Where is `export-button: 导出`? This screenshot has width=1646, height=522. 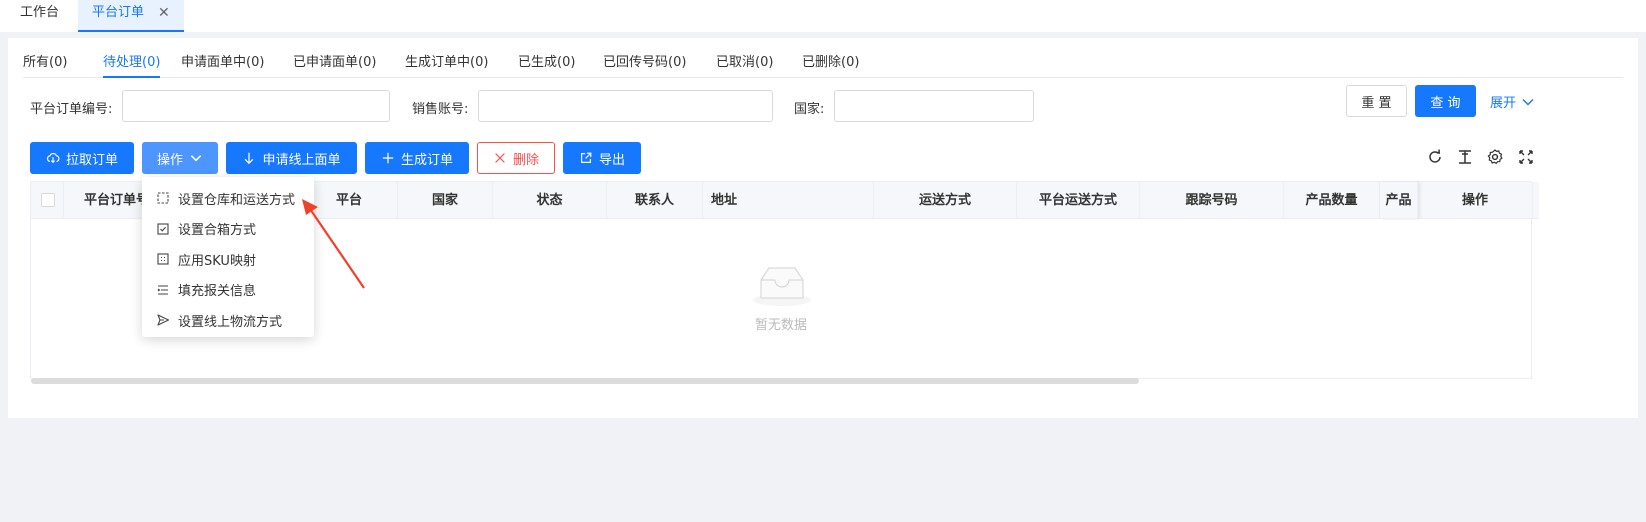 export-button: 导出 is located at coordinates (602, 158).